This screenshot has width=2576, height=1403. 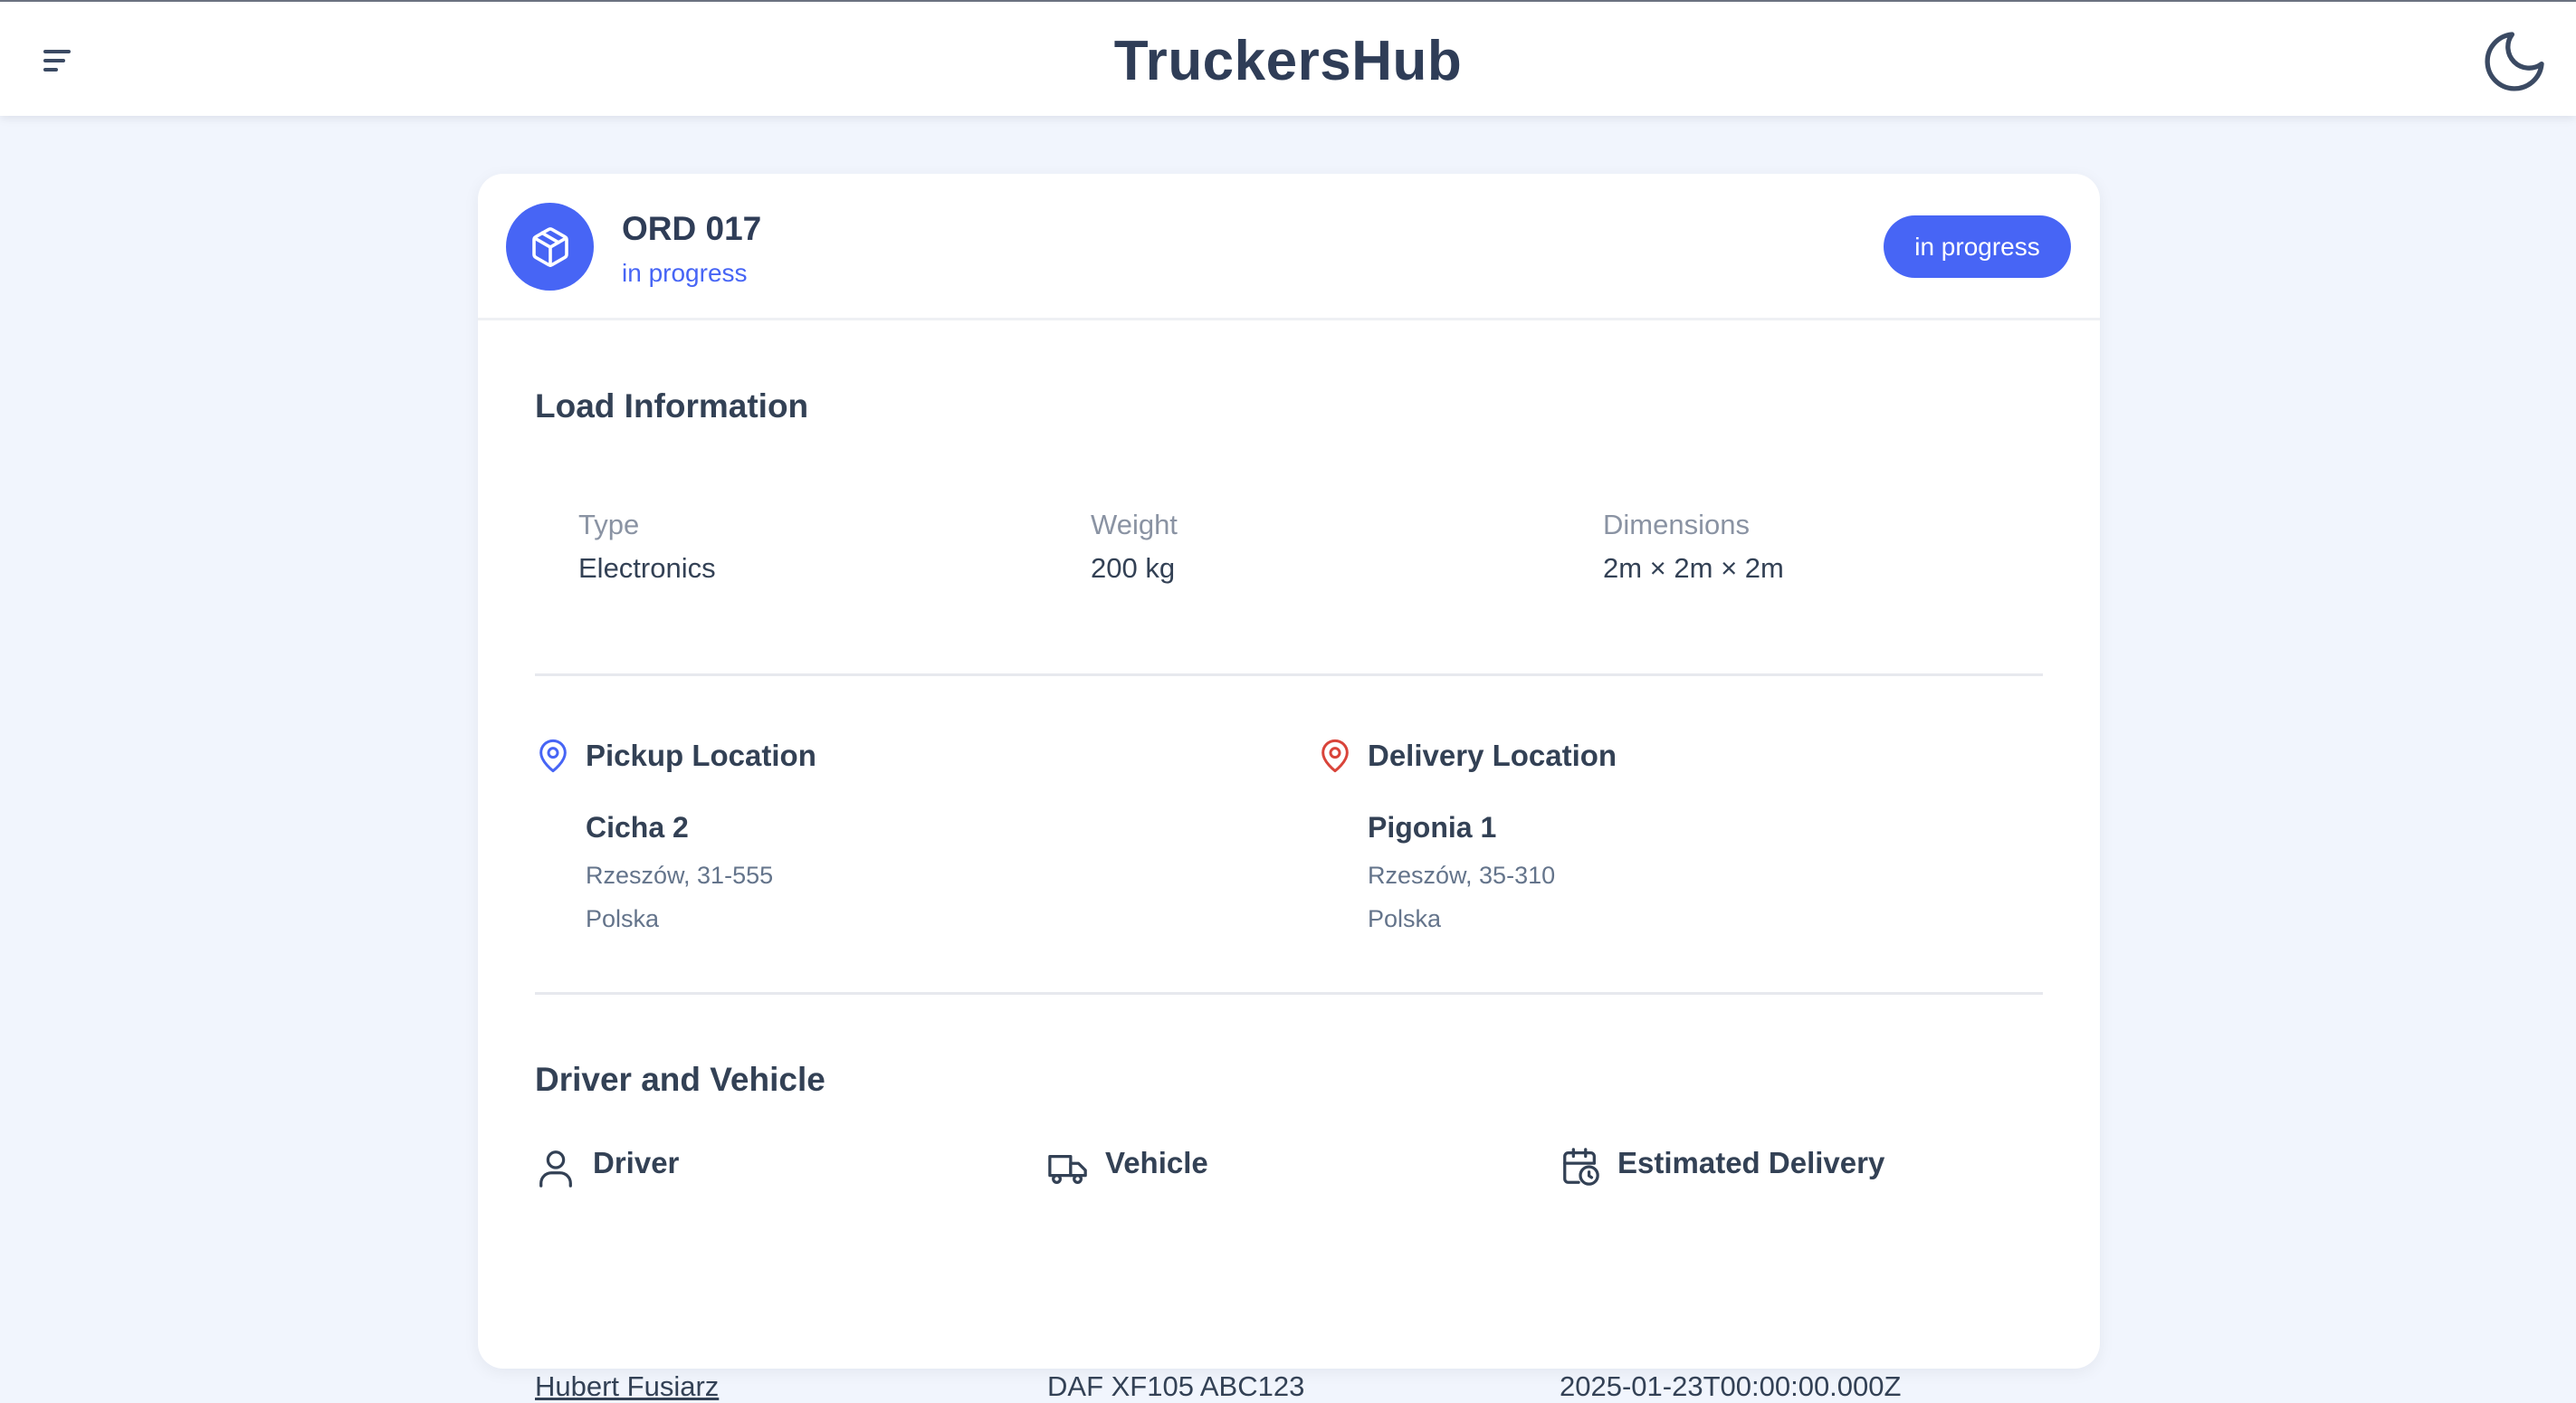 I want to click on weight-label: Weight, so click(x=1134, y=524).